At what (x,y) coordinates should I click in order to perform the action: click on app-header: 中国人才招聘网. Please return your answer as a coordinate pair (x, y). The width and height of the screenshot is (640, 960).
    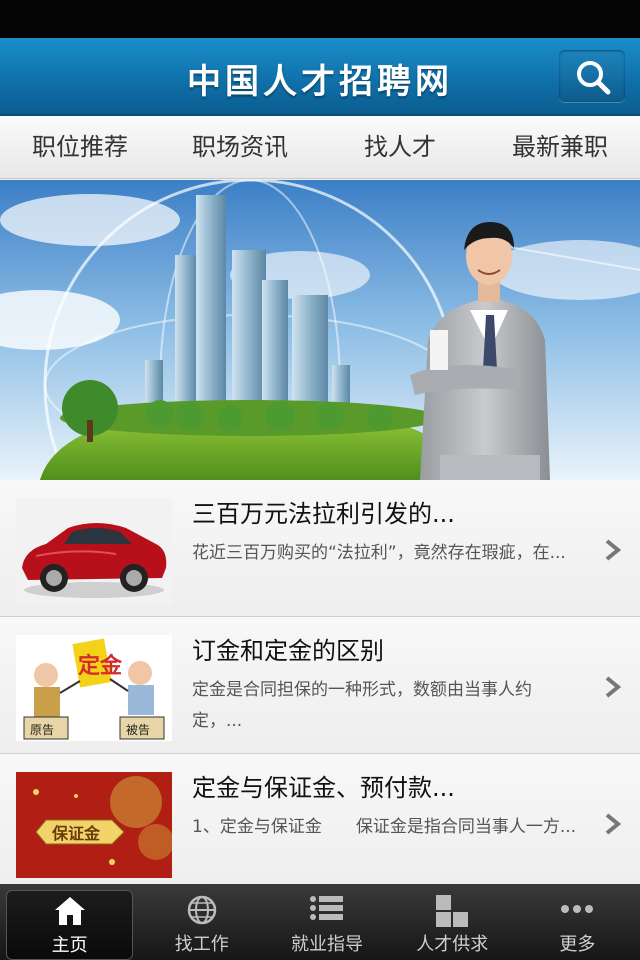
    Looking at the image, I should click on (320, 77).